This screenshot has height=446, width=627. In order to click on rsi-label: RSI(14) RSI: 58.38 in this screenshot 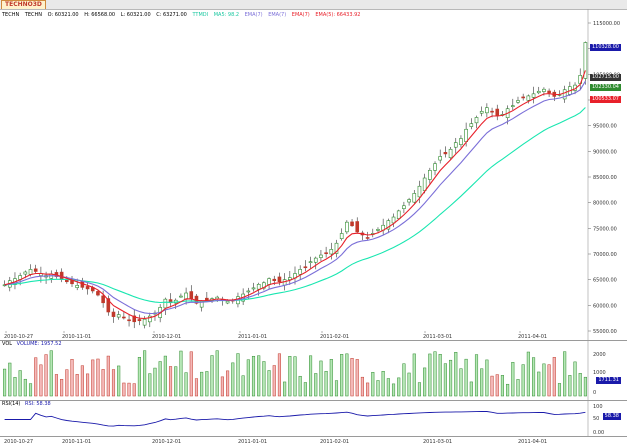, I will do `click(26, 404)`.